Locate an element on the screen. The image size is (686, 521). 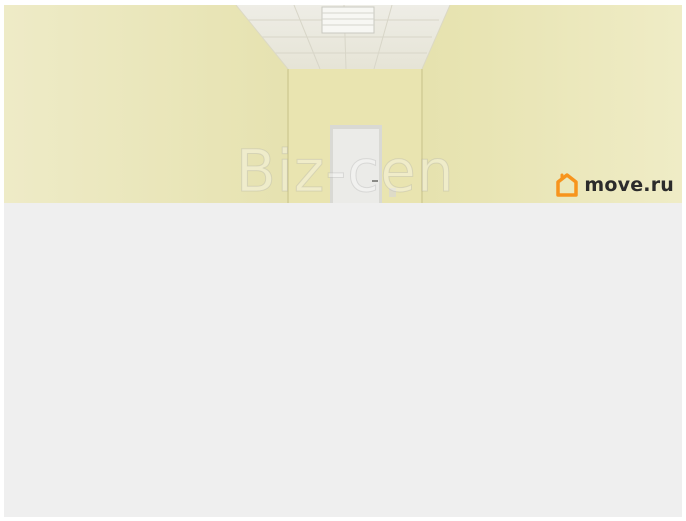
watermark: Biz-cen is located at coordinates (345, 170).